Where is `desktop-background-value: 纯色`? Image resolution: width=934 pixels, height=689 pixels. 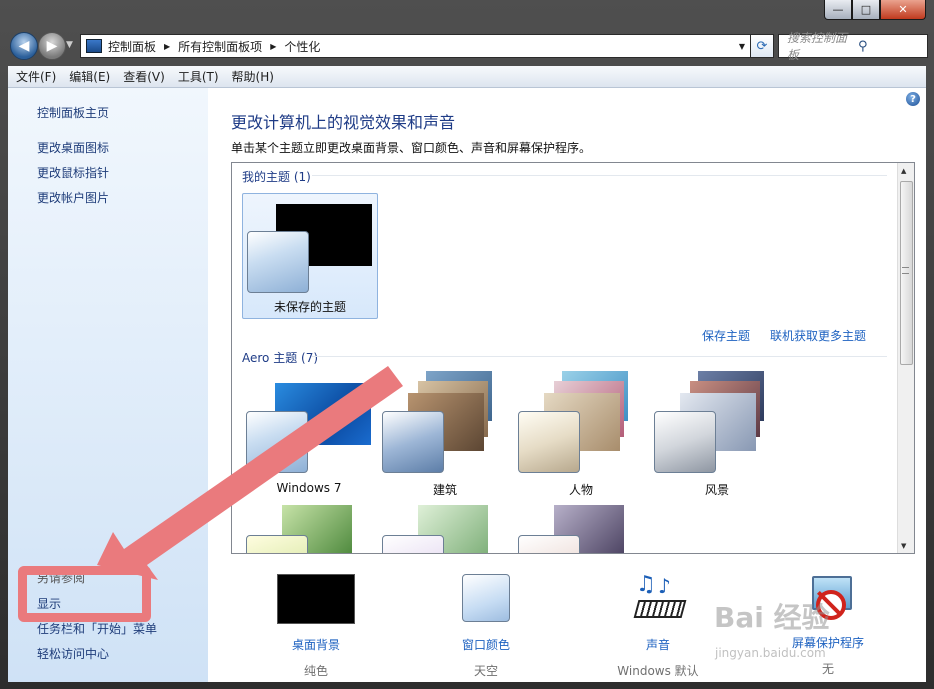 desktop-background-value: 纯色 is located at coordinates (315, 671).